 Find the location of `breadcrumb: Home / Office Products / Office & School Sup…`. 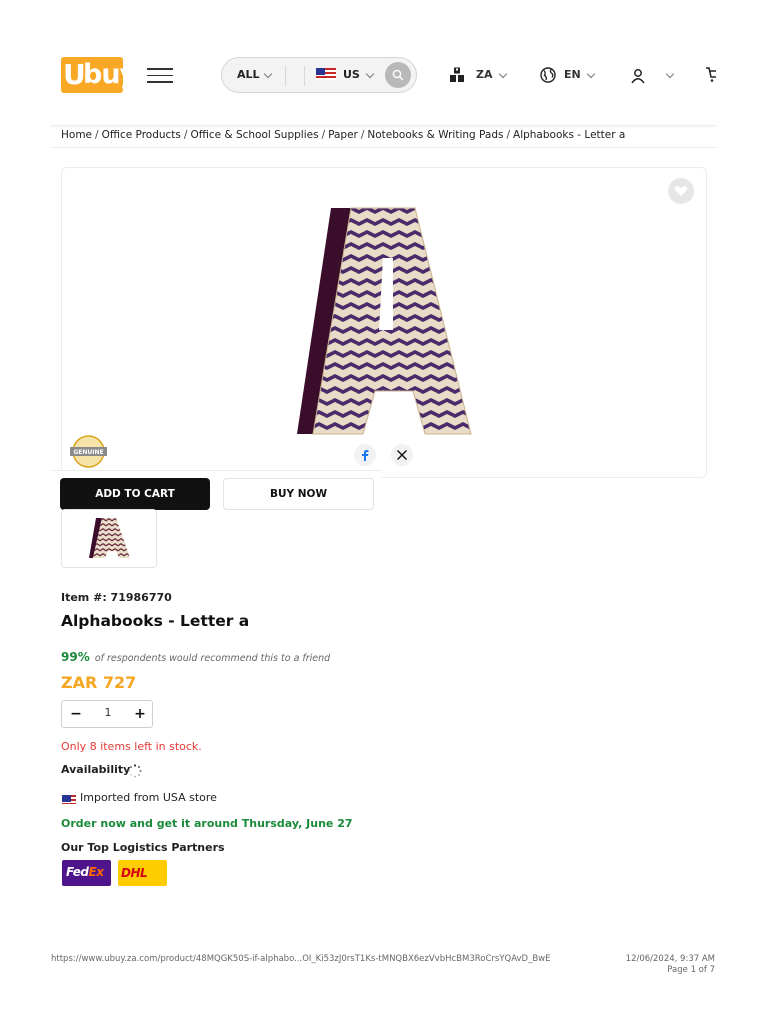

breadcrumb: Home / Office Products / Office & School Sup… is located at coordinates (343, 135).